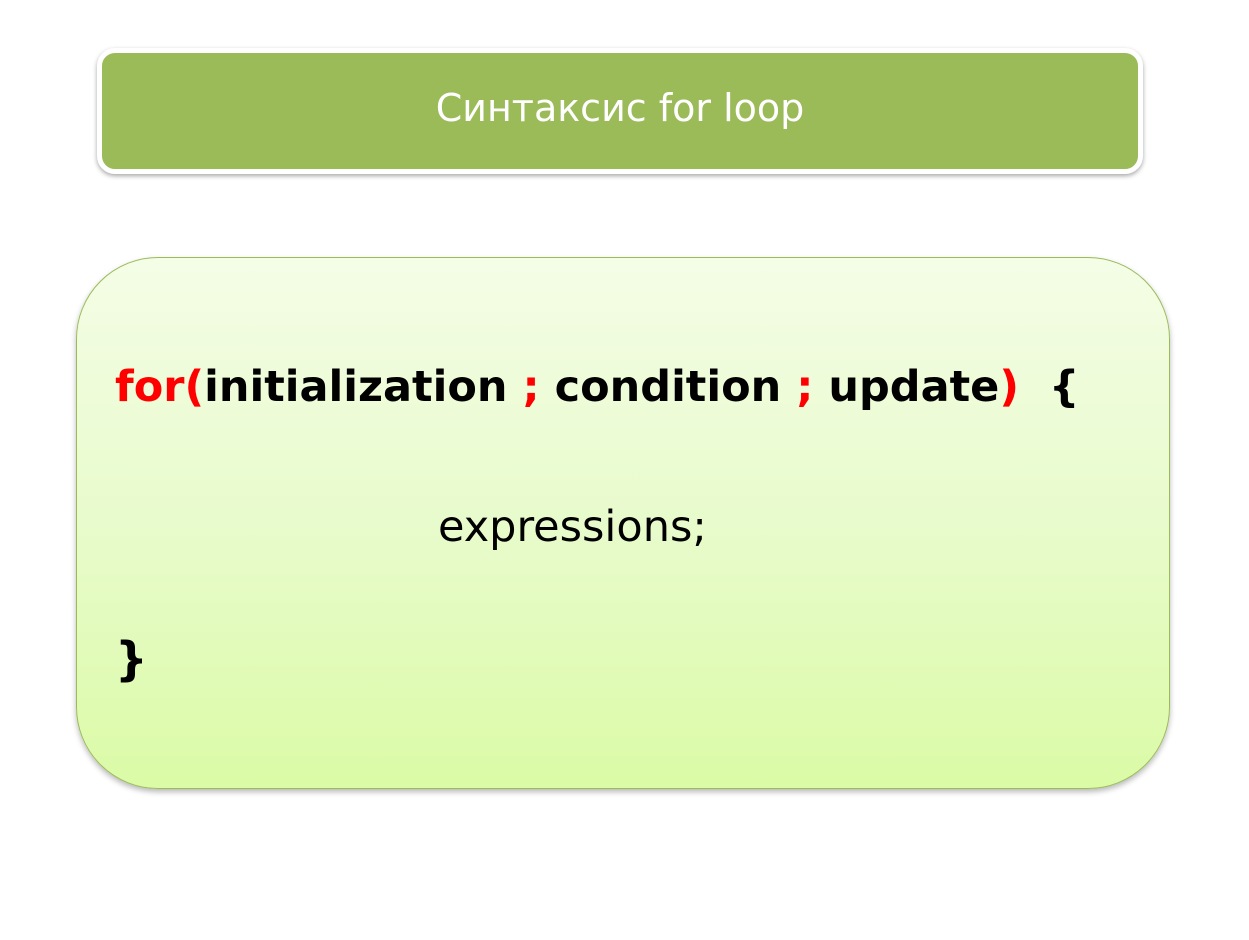 Image resolution: width=1249 pixels, height=940 pixels. I want to click on open-brace: {, so click(1049, 387).